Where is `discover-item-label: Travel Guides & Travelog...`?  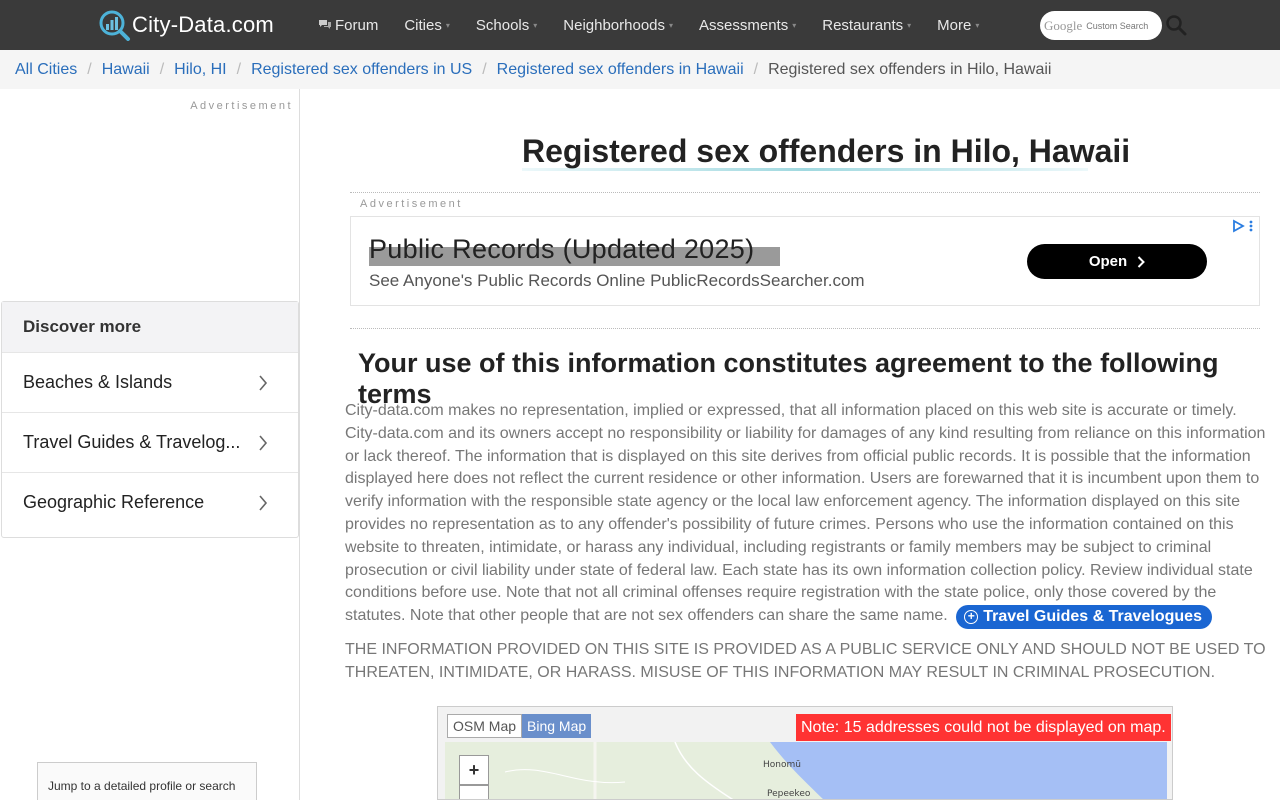 discover-item-label: Travel Guides & Travelog... is located at coordinates (132, 442).